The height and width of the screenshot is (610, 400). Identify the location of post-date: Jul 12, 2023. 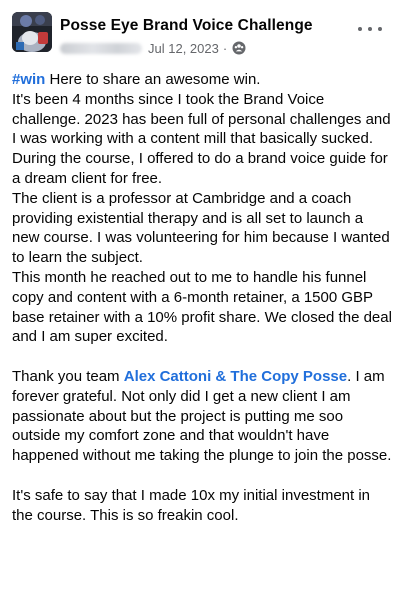
(183, 48).